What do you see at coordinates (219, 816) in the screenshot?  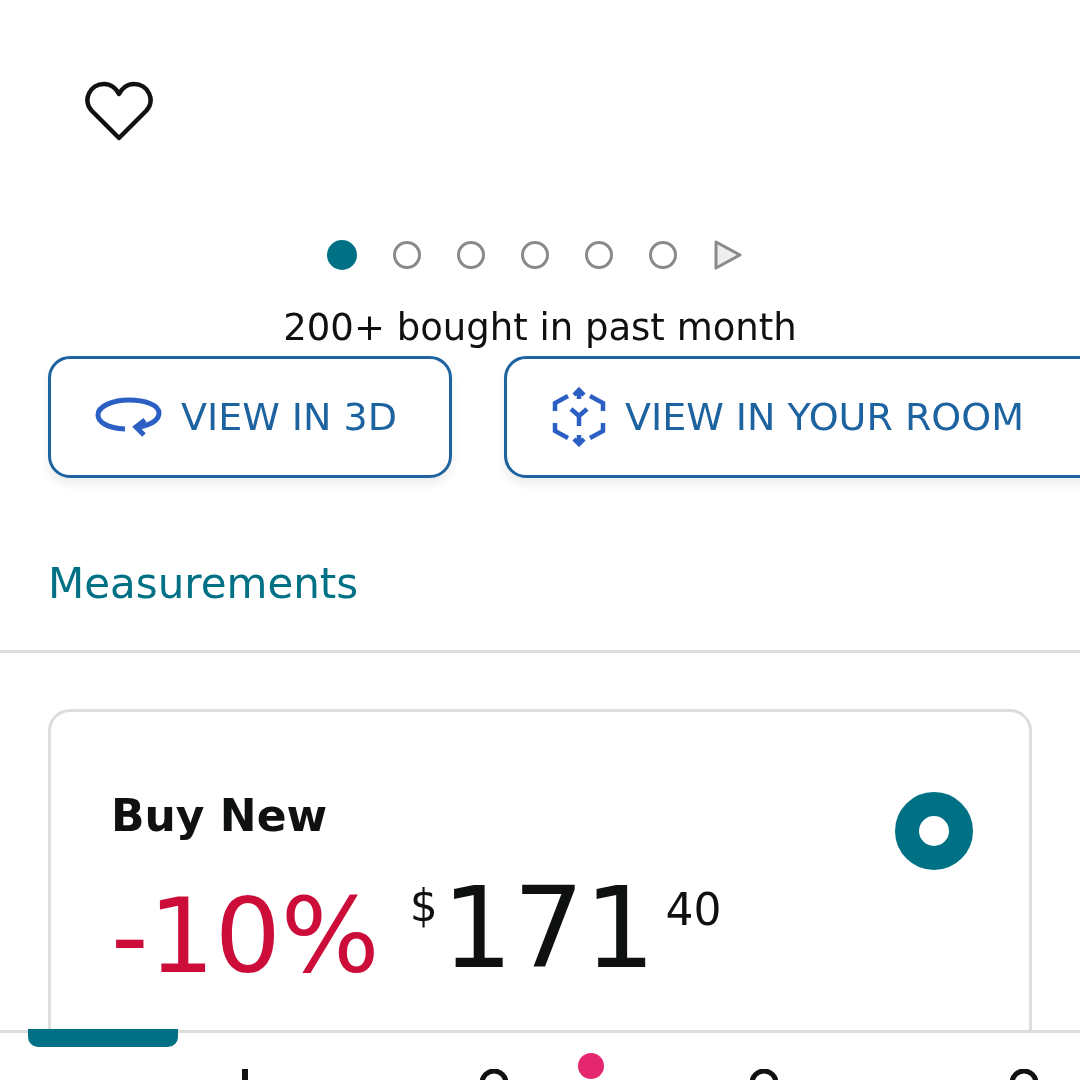 I see `offer-title: Buy New` at bounding box center [219, 816].